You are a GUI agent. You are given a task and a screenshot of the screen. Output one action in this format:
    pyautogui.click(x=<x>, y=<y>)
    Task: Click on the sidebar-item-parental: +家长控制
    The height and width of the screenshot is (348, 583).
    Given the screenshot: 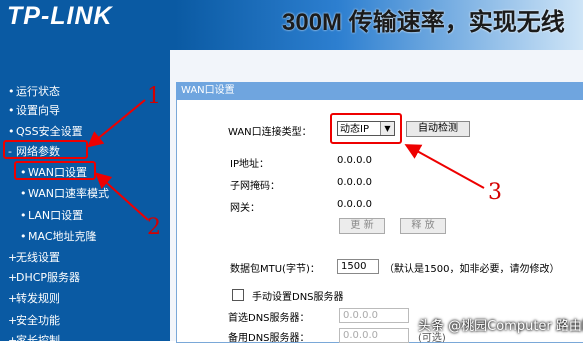 What is the action you would take?
    pyautogui.click(x=34, y=340)
    